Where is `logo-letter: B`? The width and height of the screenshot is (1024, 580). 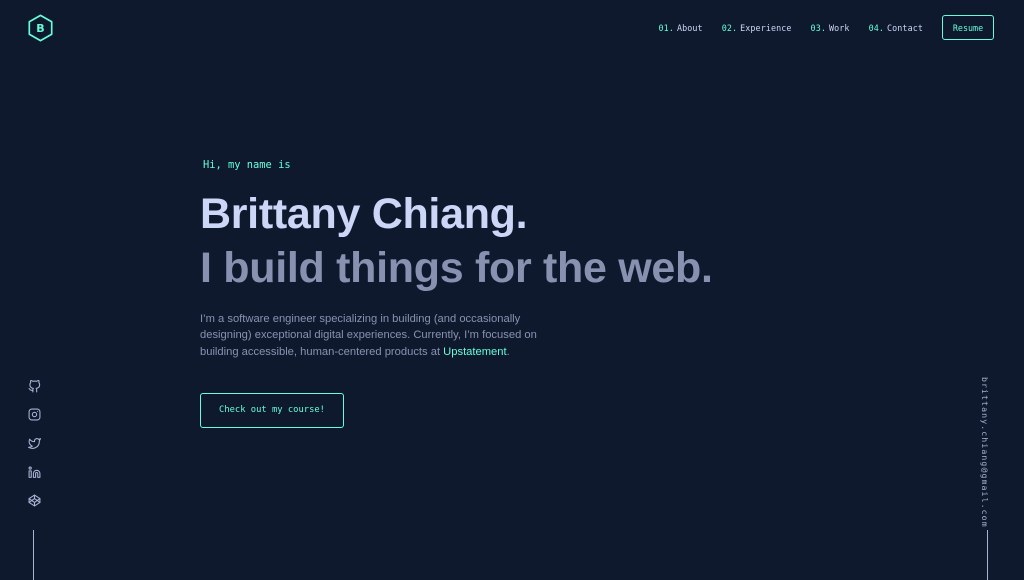 logo-letter: B is located at coordinates (40, 28).